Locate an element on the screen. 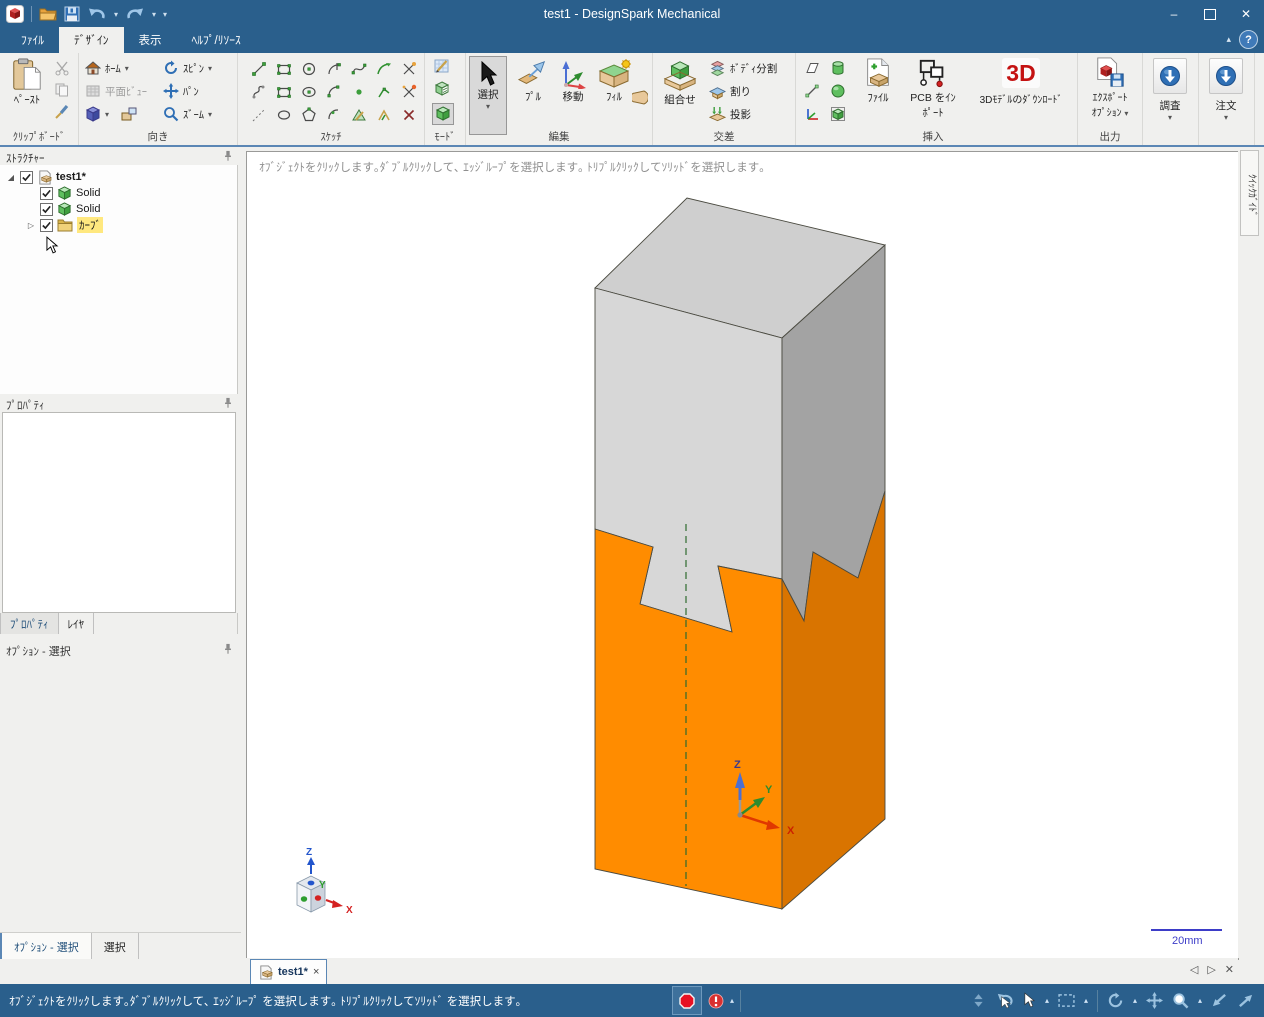  select-tool-icon is located at coordinates (1029, 1000).